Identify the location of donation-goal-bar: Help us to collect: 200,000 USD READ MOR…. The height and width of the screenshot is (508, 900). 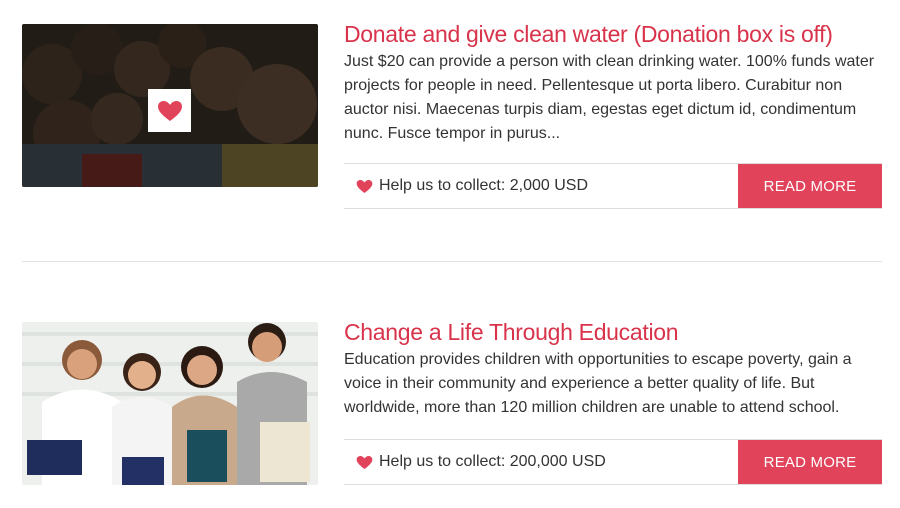
(613, 462).